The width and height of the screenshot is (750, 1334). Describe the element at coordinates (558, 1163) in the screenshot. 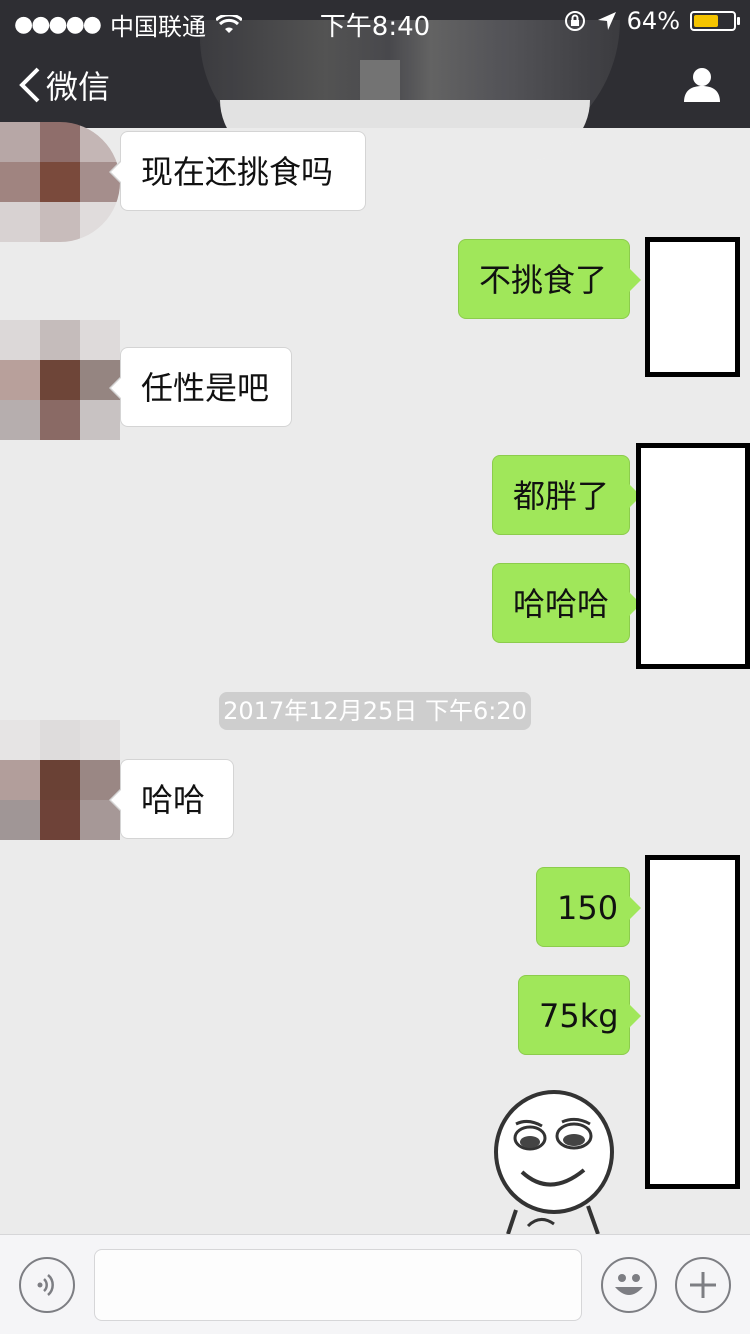

I see `meme-face-sticker` at that location.